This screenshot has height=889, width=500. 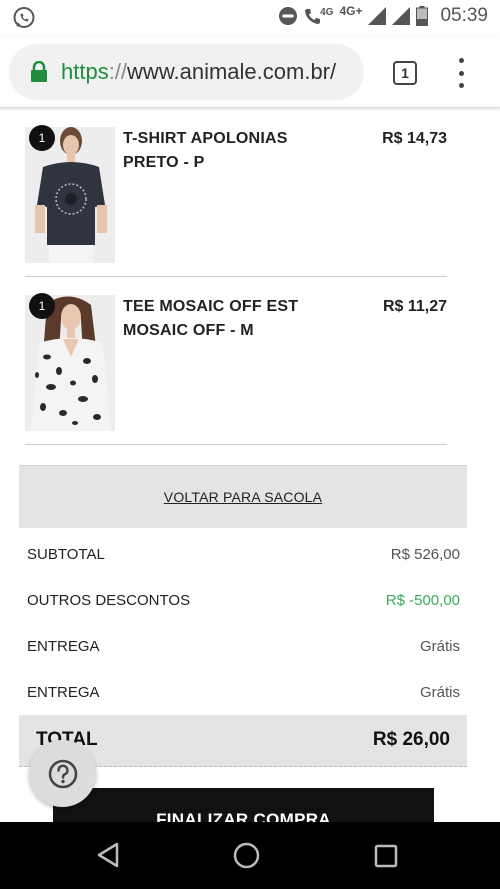 I want to click on tab-switcher-button: 1, so click(x=405, y=73).